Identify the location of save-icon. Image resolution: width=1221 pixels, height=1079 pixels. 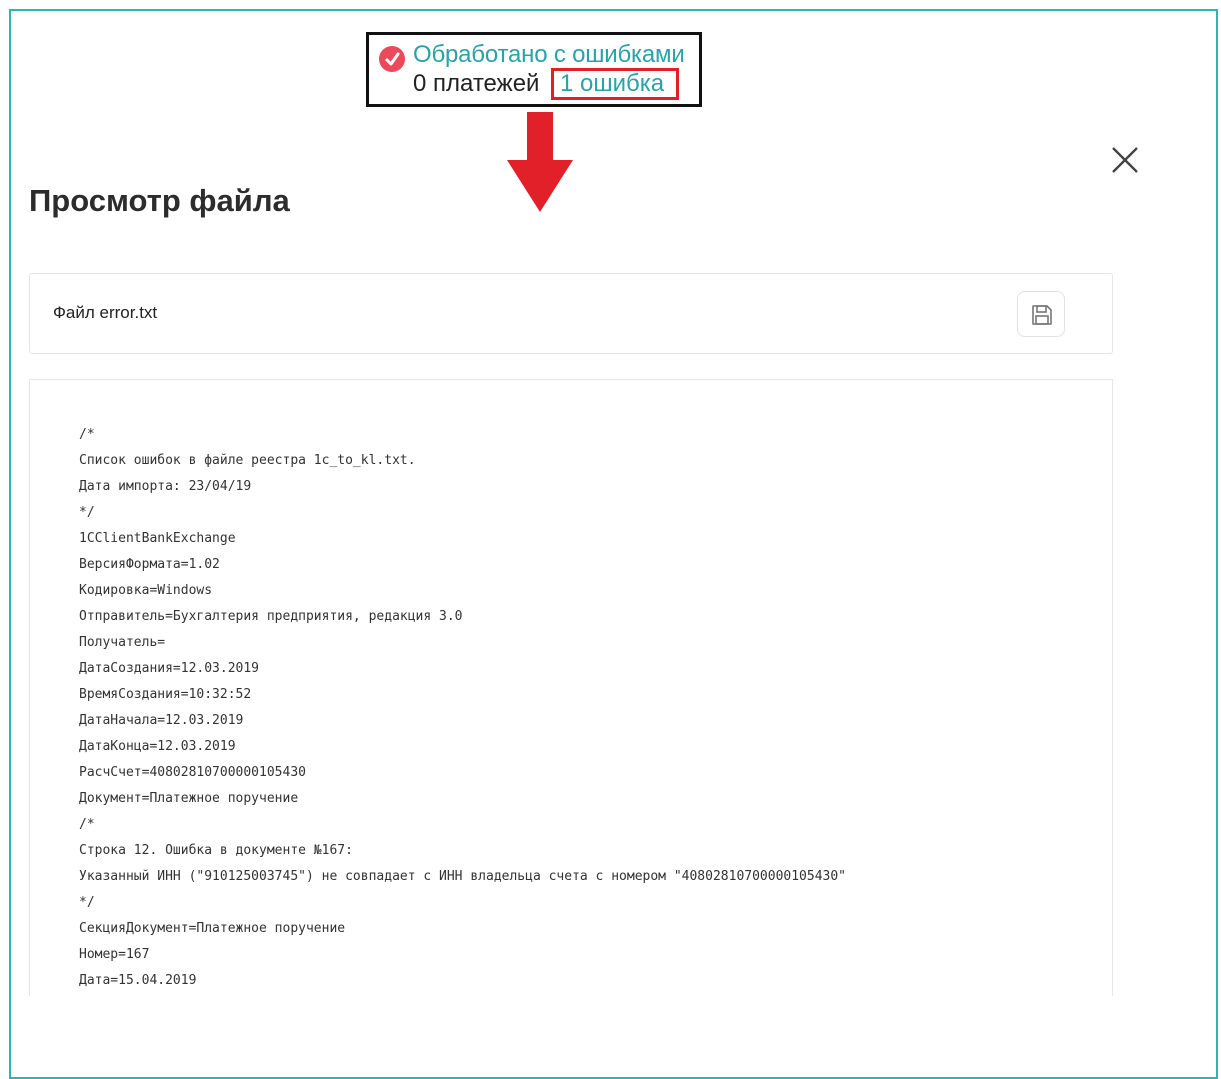
(1042, 315).